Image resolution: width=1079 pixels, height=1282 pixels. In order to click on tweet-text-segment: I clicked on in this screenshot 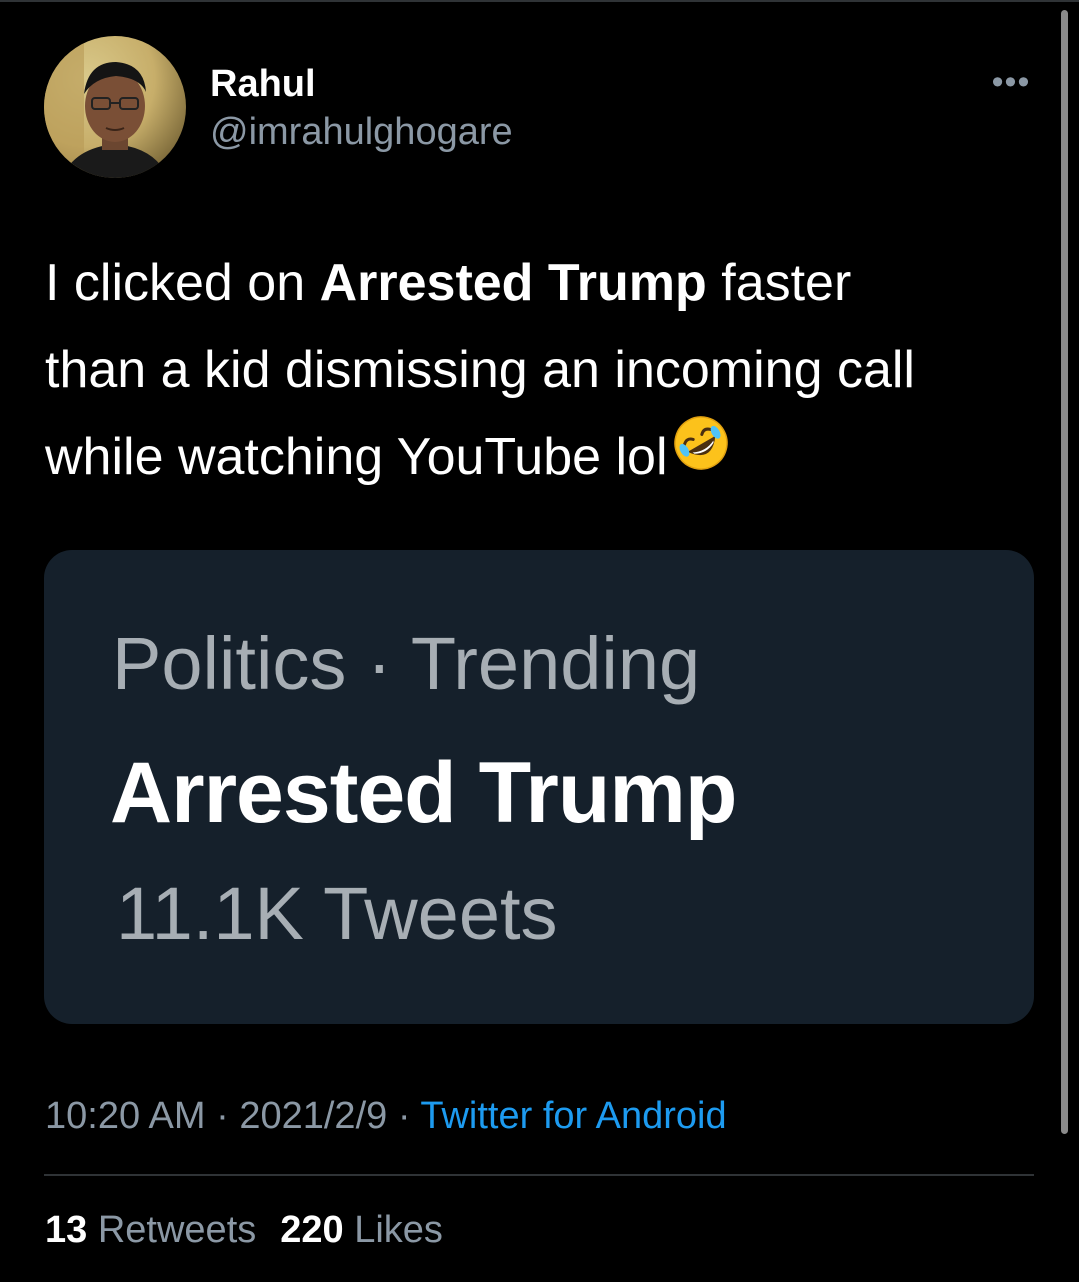, I will do `click(182, 283)`.